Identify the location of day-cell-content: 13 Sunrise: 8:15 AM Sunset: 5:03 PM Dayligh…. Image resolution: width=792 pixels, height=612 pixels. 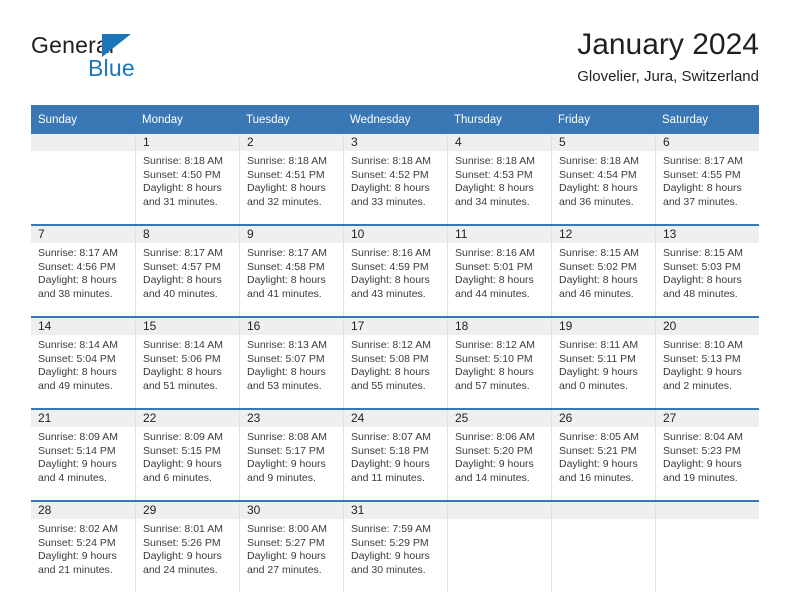
(707, 271).